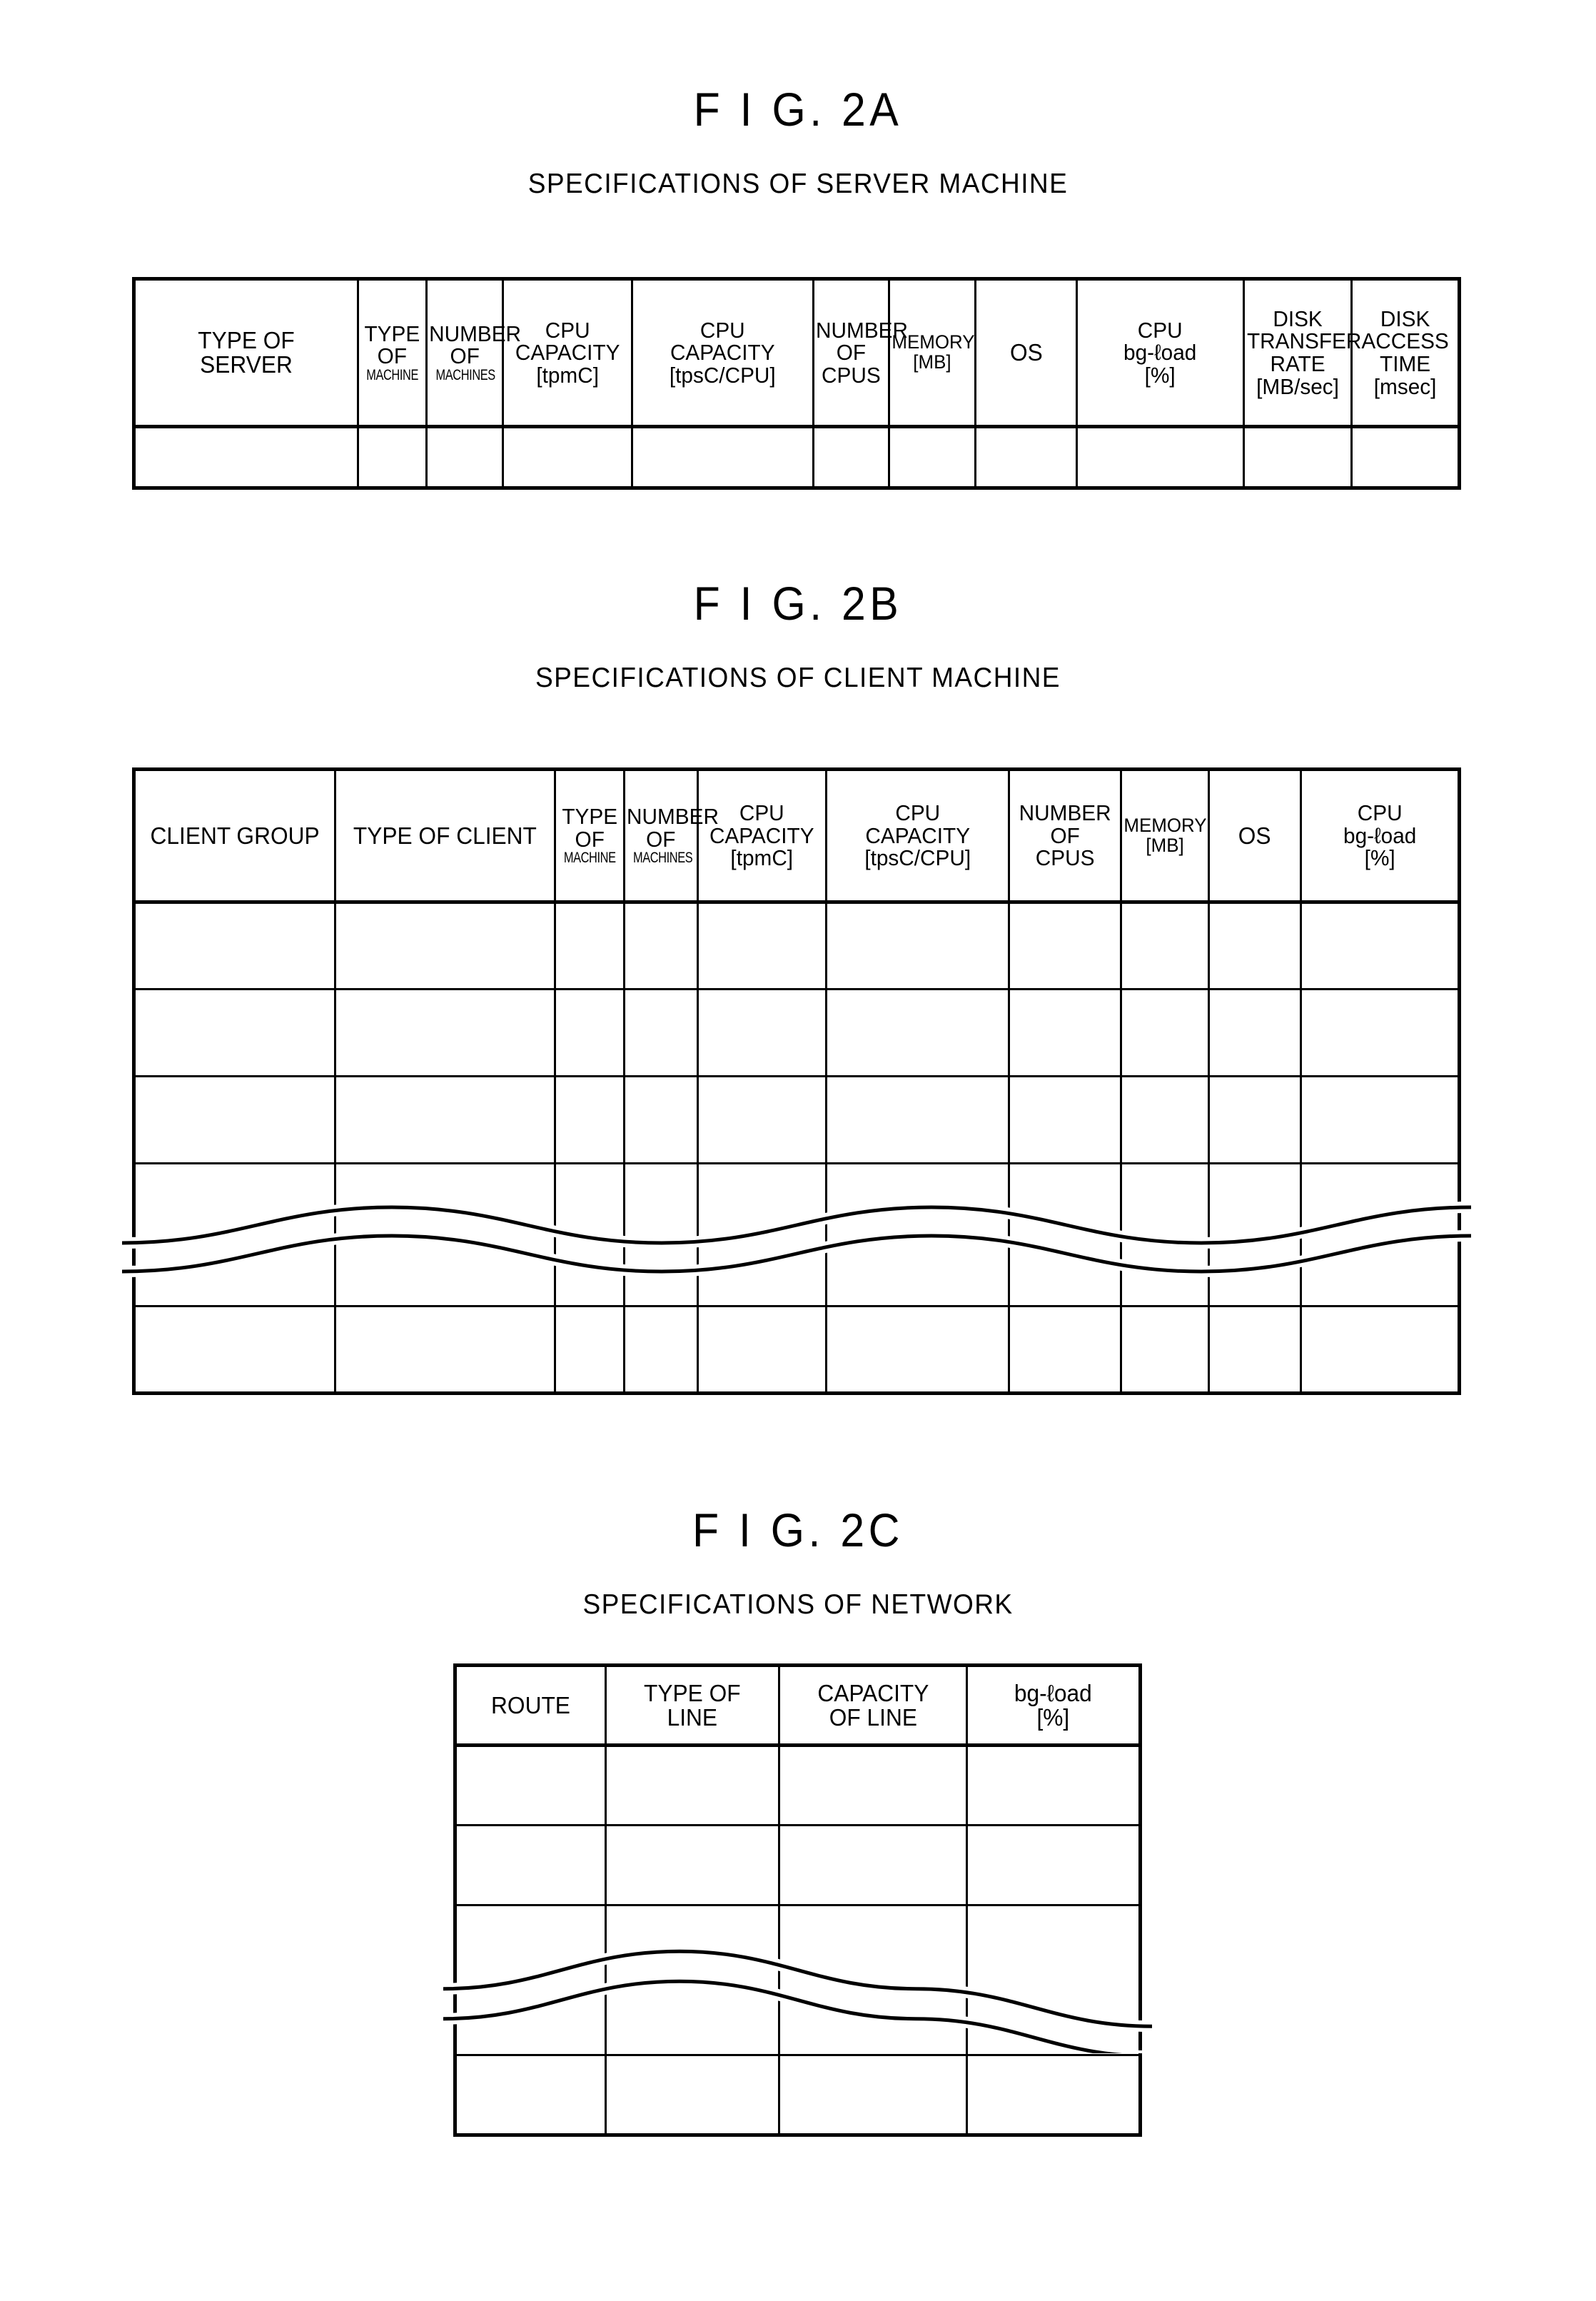 This screenshot has width=1596, height=2301. What do you see at coordinates (392, 353) in the screenshot?
I see `column-header-1: TYPE OF MACHINE` at bounding box center [392, 353].